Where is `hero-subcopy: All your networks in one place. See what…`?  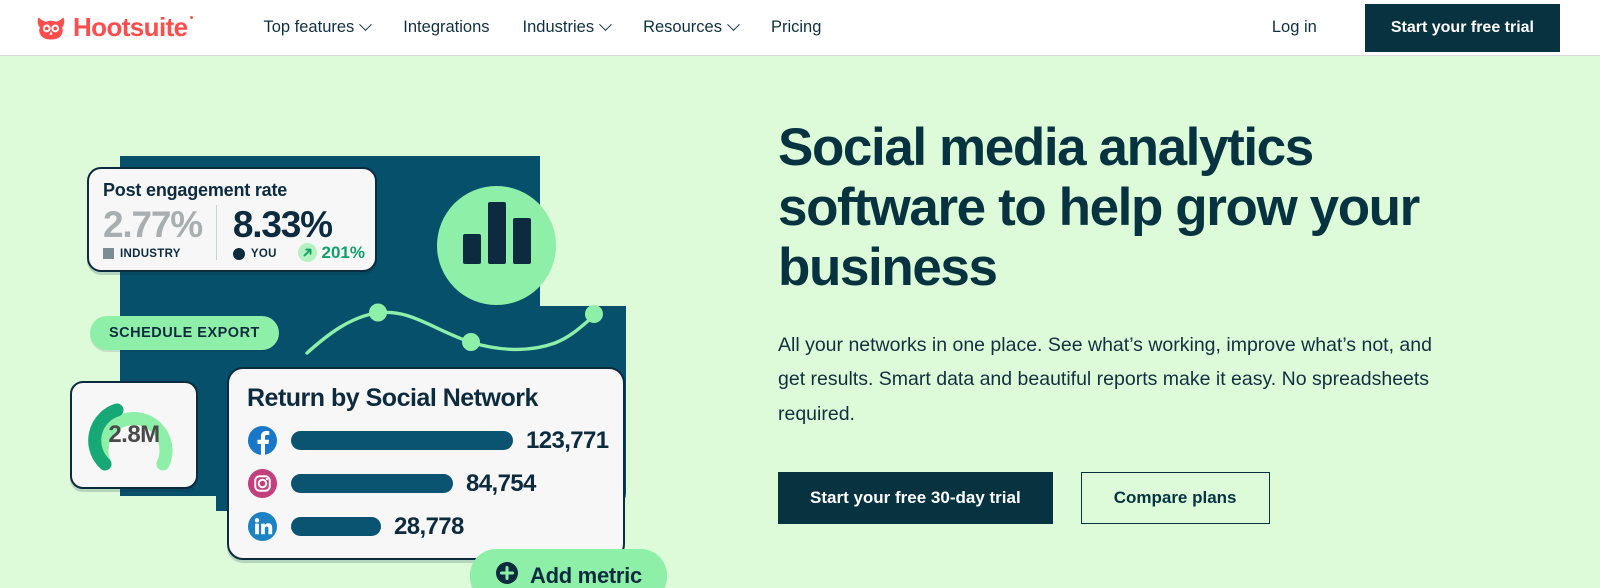
hero-subcopy: All your networks in one place. See what… is located at coordinates (1105, 379).